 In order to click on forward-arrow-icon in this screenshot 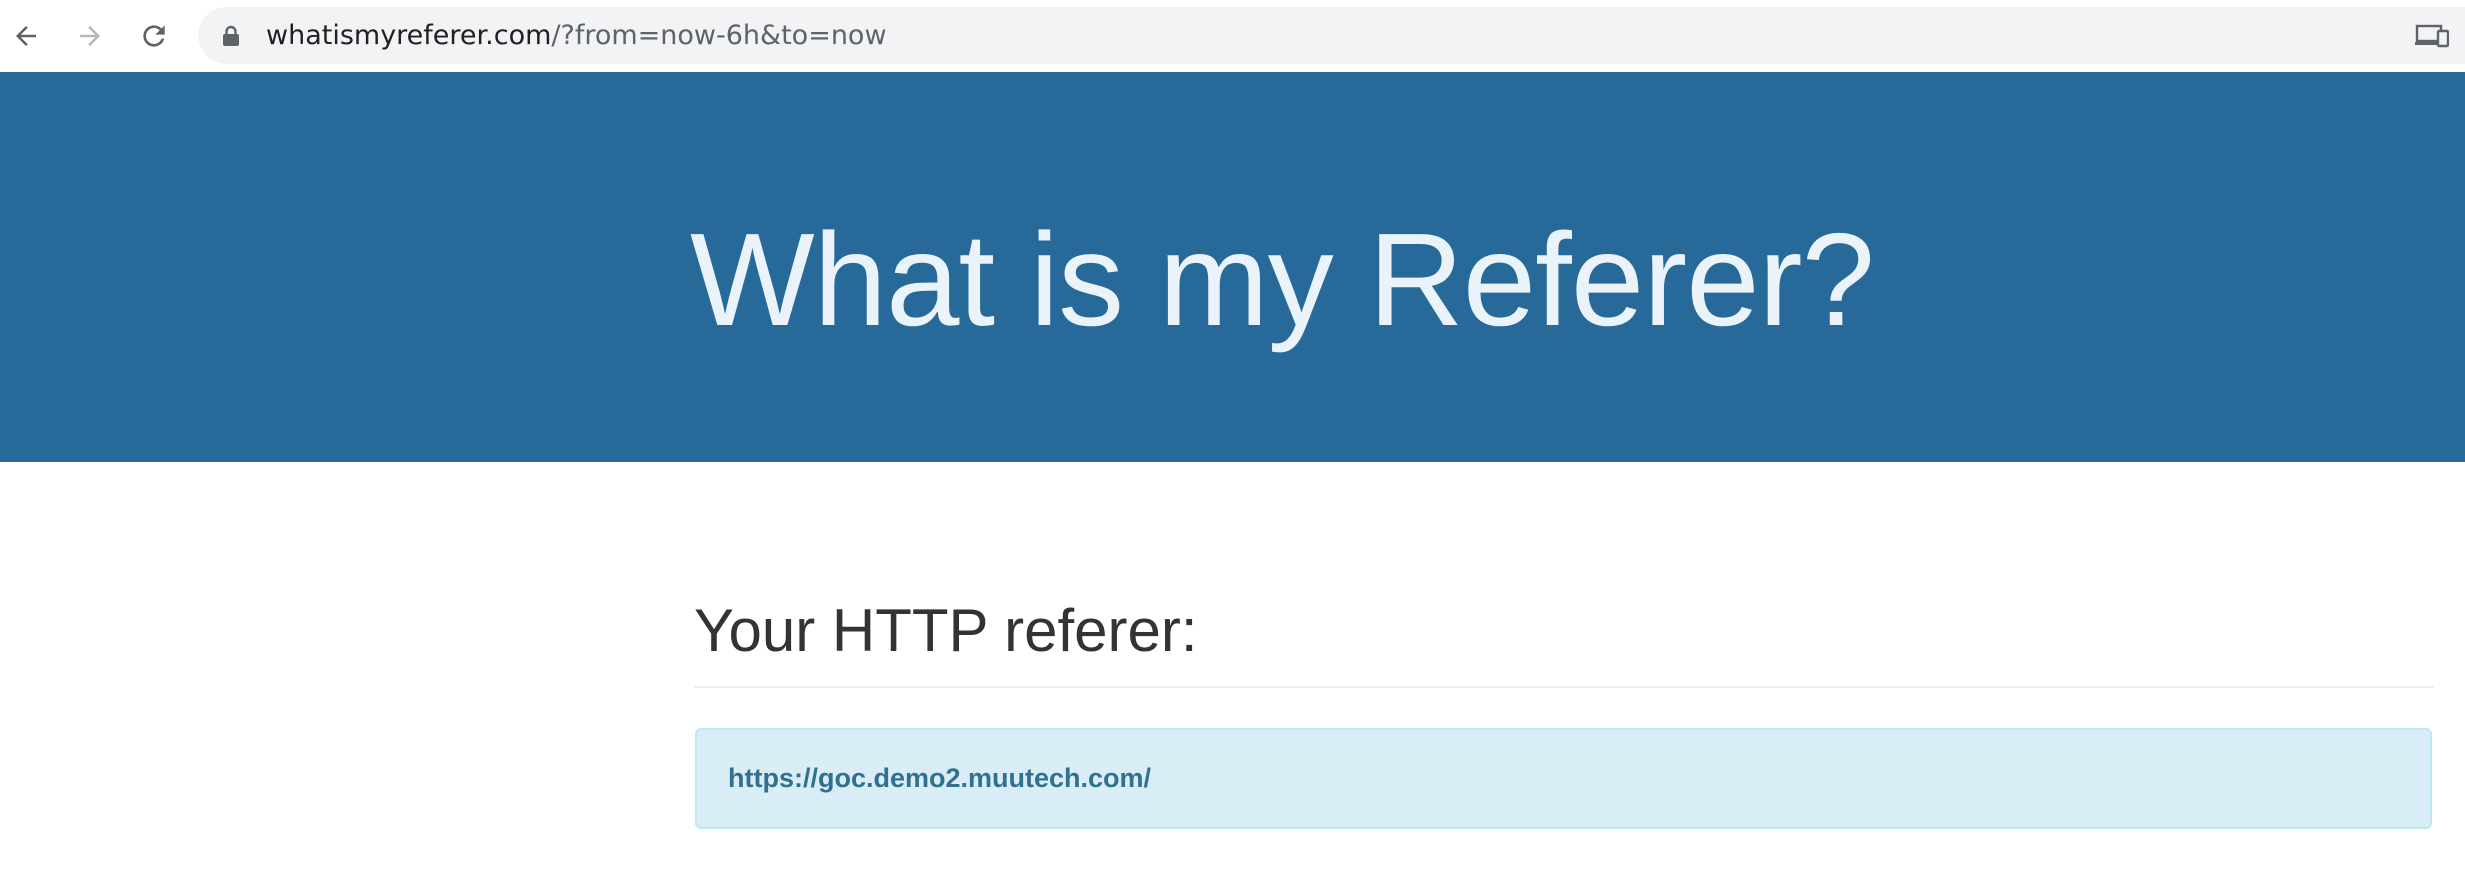, I will do `click(90, 36)`.